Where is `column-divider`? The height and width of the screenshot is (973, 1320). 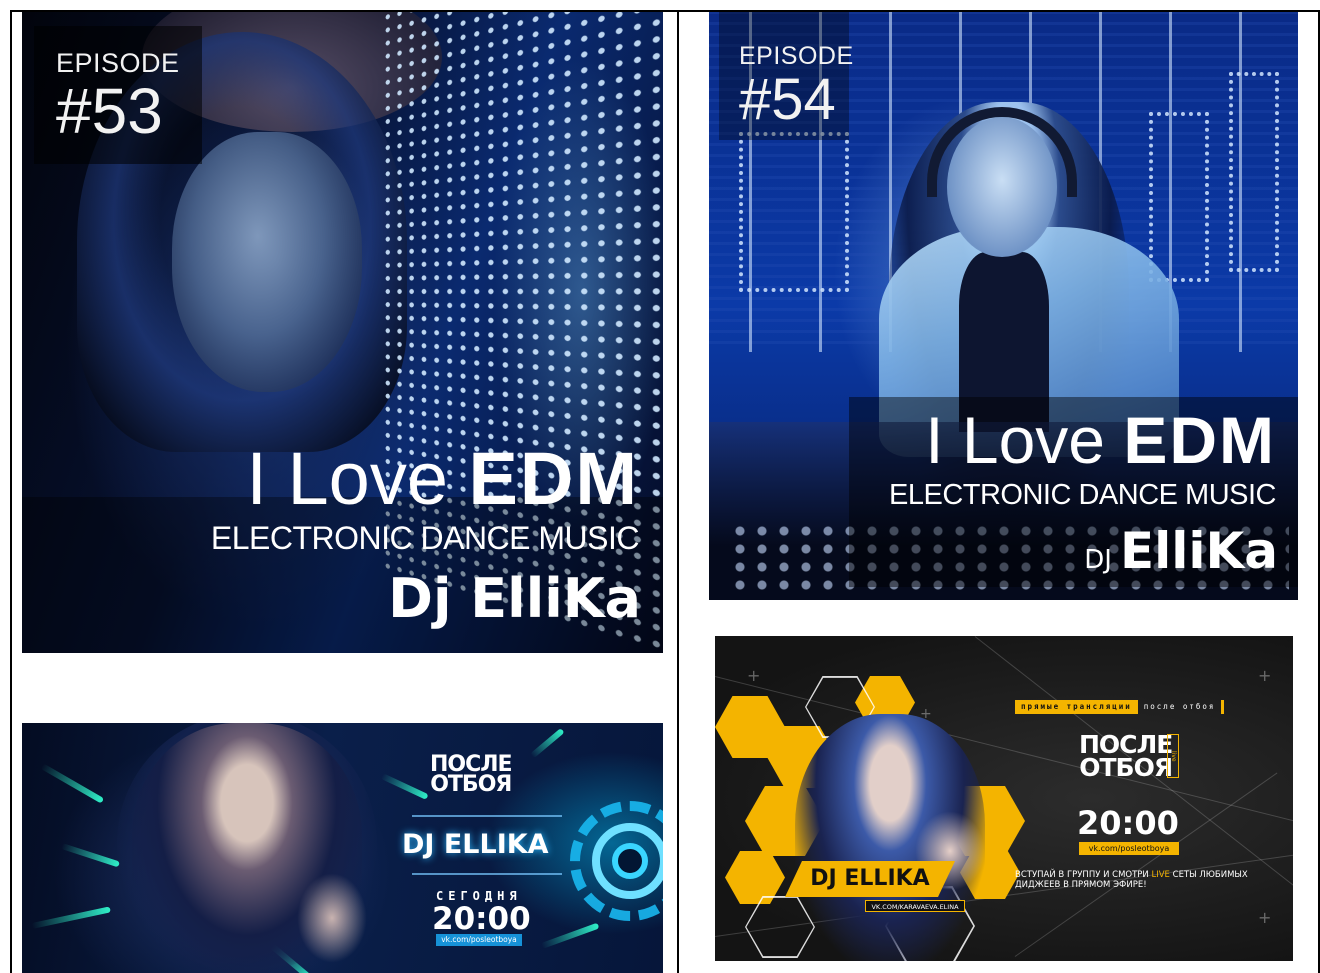
column-divider is located at coordinates (678, 491).